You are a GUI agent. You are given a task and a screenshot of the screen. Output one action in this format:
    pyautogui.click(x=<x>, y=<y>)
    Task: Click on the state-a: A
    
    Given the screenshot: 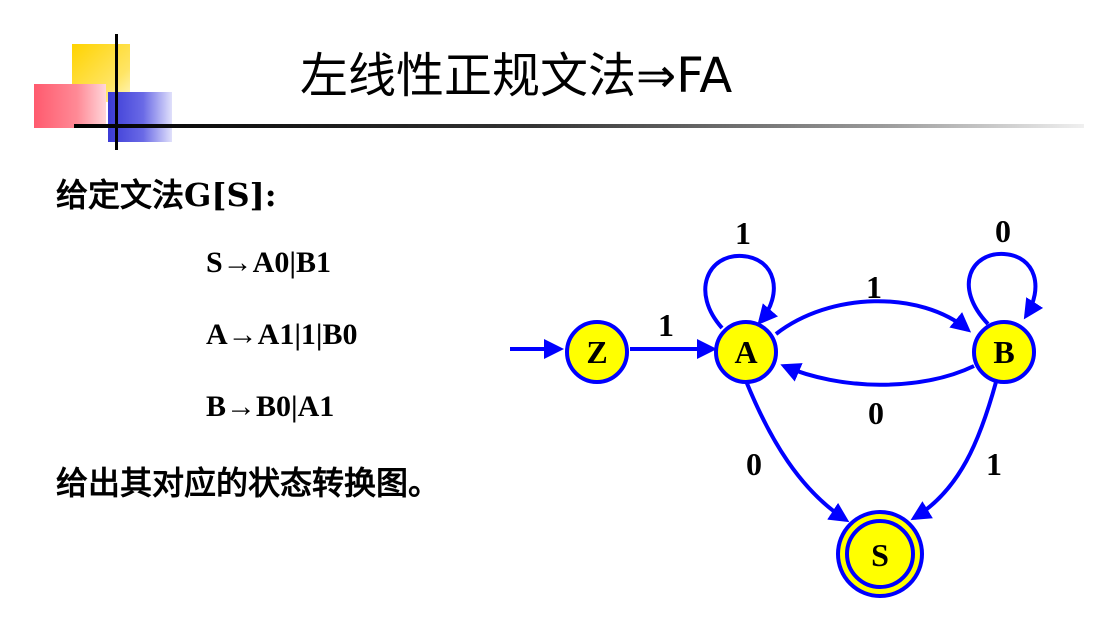 What is the action you would take?
    pyautogui.click(x=746, y=352)
    